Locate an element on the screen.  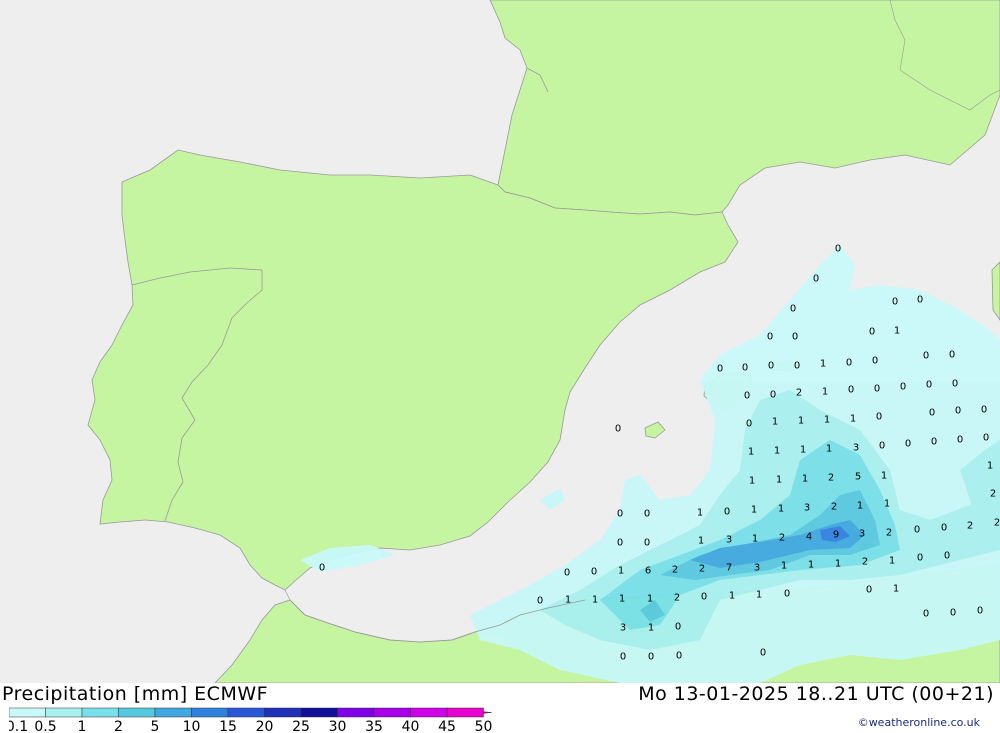
credit-link: ©weatheronline.co.uk is located at coordinates (919, 722).